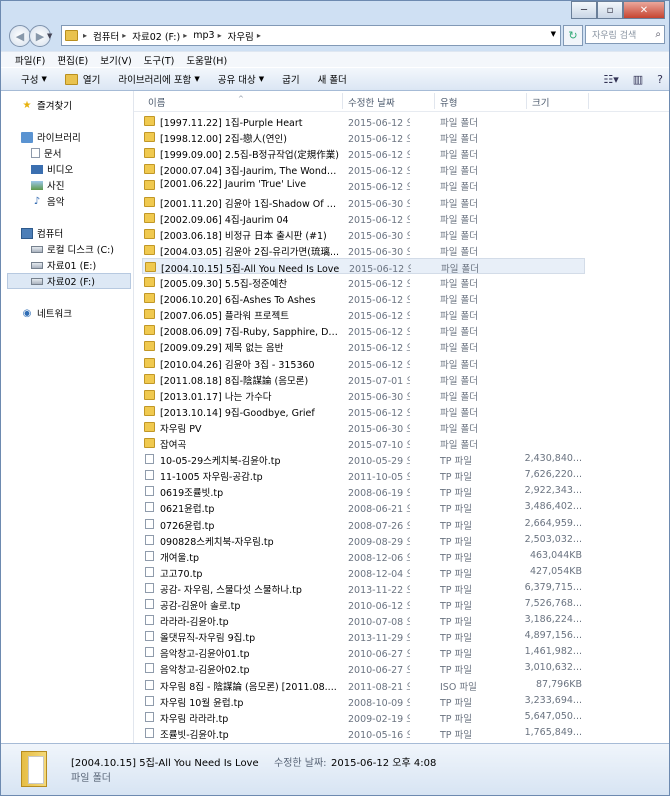  What do you see at coordinates (47, 185) in the screenshot?
I see `nav-pictures: 사진` at bounding box center [47, 185].